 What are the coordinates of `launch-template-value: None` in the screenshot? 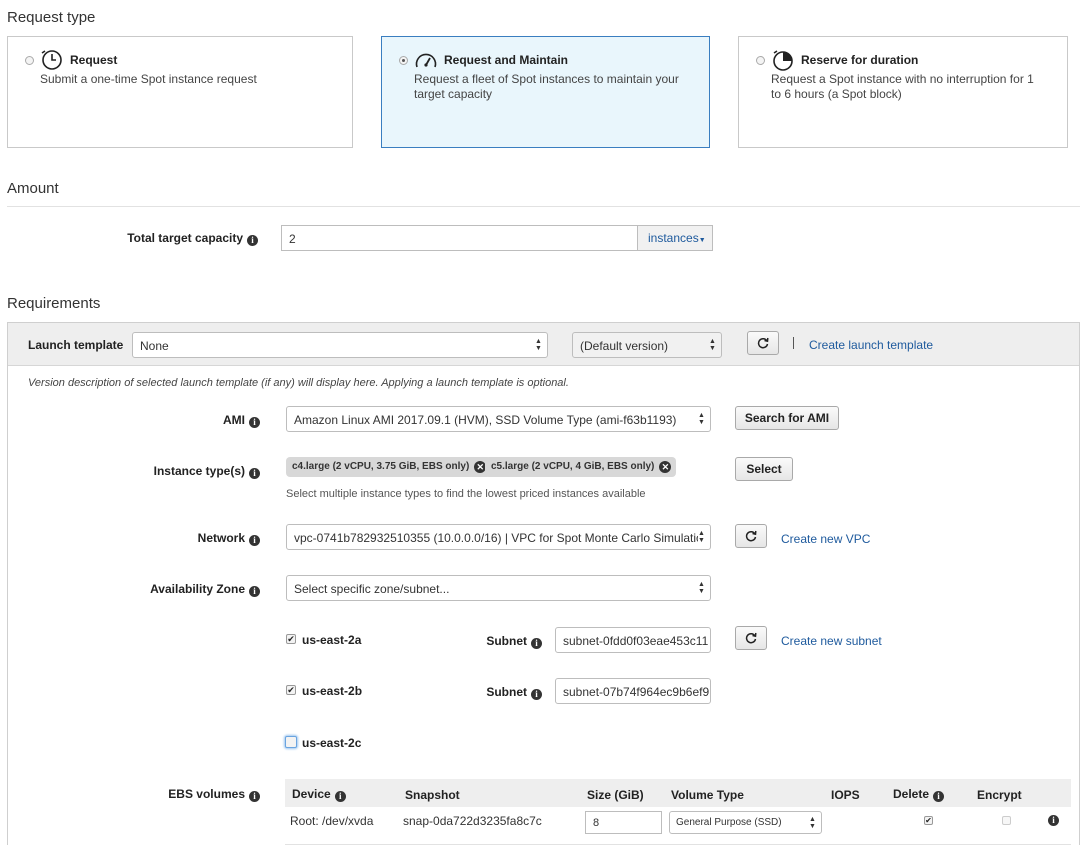 It's located at (154, 346).